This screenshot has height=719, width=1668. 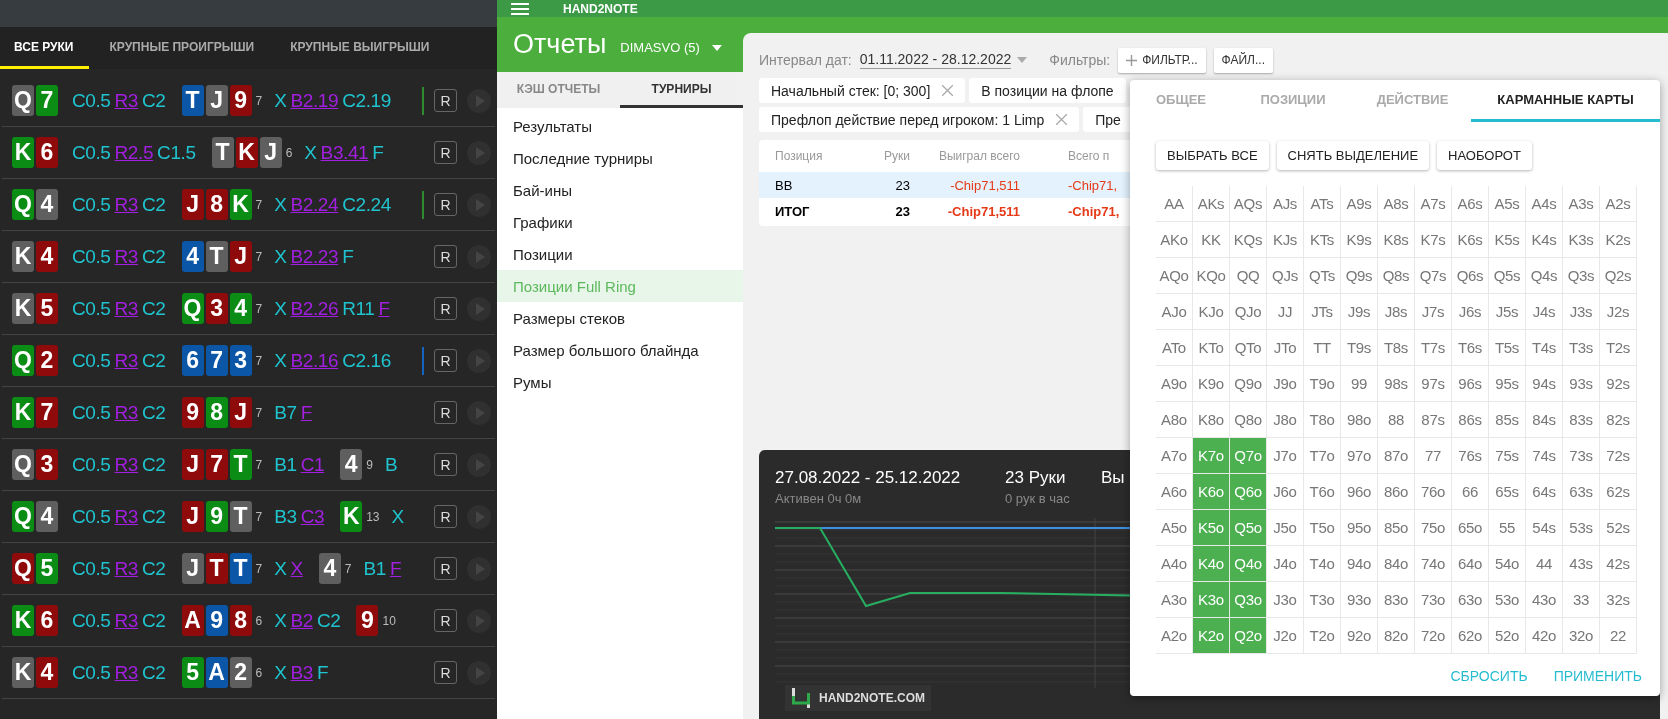 I want to click on hand-cell: A2s, so click(x=1618, y=204).